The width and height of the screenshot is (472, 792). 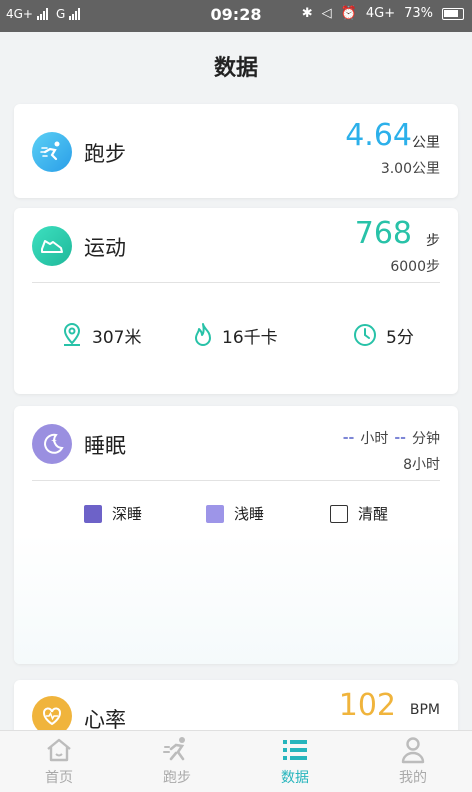 I want to click on legend-awake: 清醒, so click(x=359, y=513).